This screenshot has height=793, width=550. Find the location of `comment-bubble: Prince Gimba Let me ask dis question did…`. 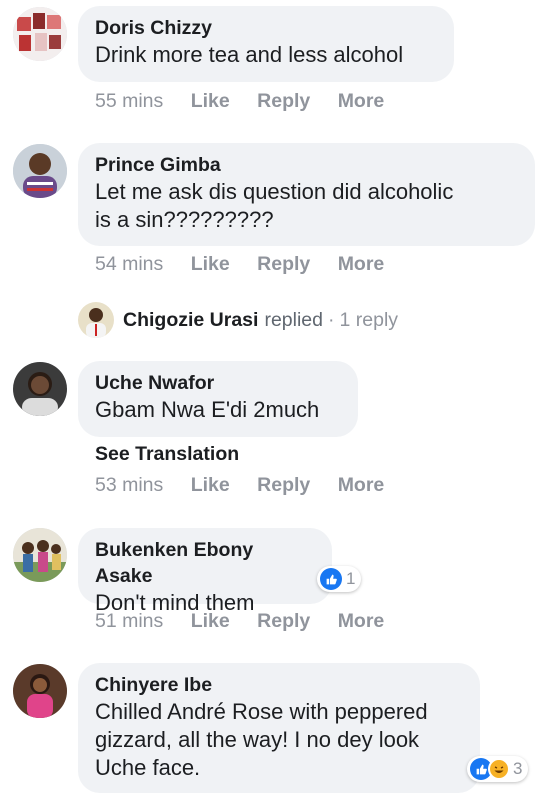

comment-bubble: Prince Gimba Let me ask dis question did… is located at coordinates (306, 194).